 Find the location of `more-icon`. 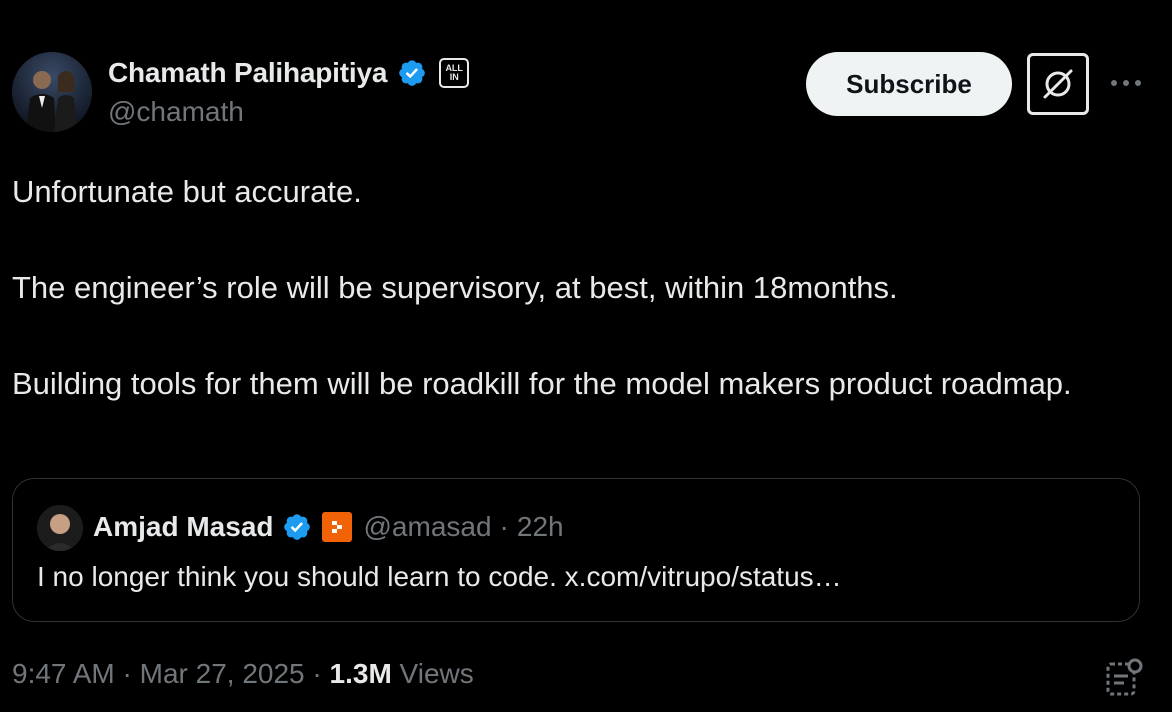

more-icon is located at coordinates (1126, 83).